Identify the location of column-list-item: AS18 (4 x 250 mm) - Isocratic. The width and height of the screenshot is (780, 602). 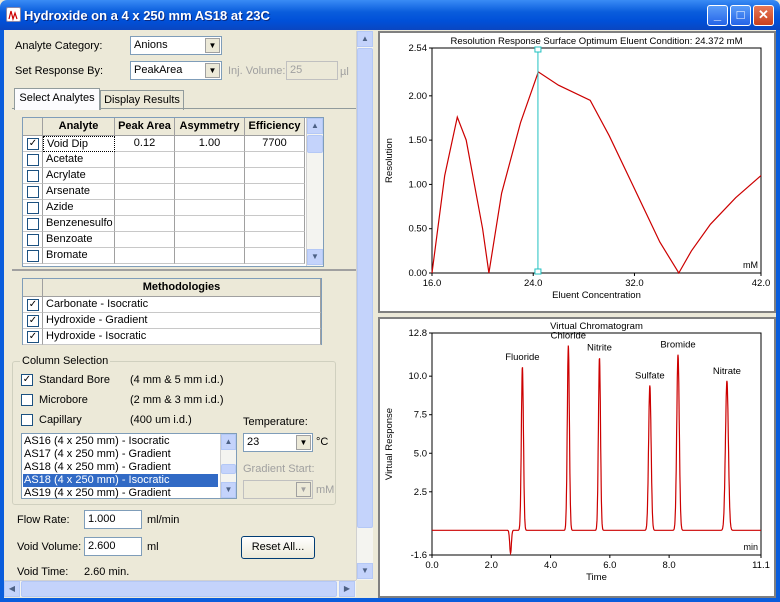
(120, 480).